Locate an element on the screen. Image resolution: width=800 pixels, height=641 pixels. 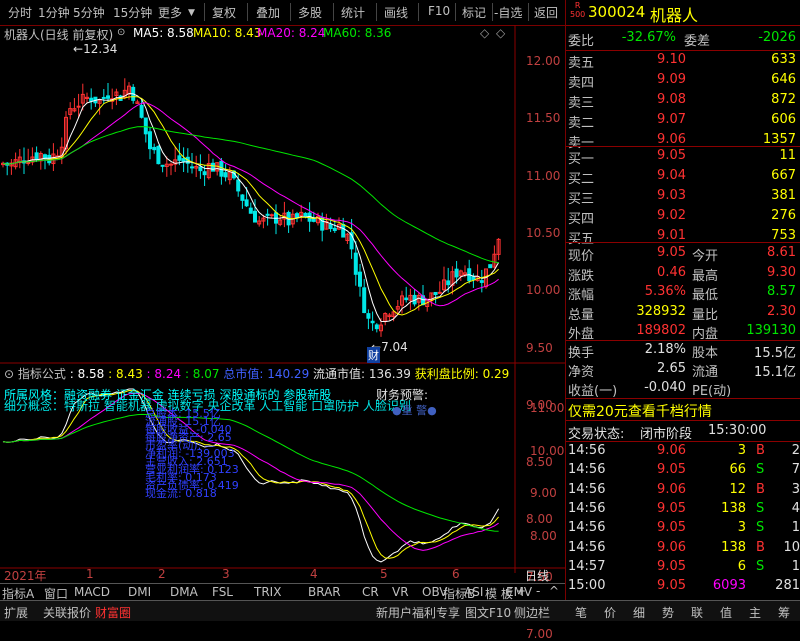
overlay-button: 叠加 is located at coordinates (268, 12).